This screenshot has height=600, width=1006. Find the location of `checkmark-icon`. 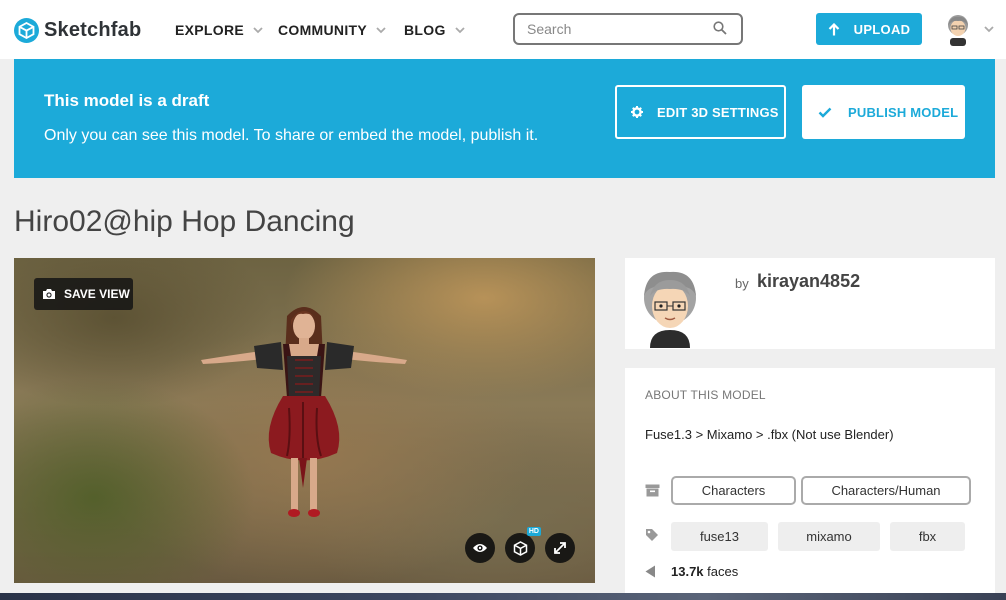

checkmark-icon is located at coordinates (825, 112).